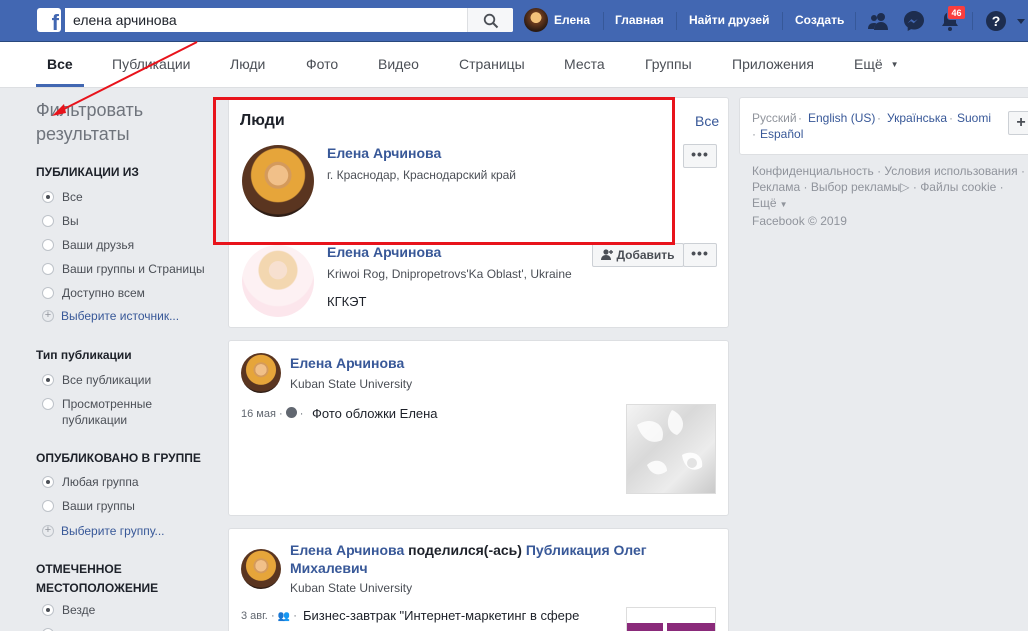  What do you see at coordinates (668, 65) in the screenshot?
I see `tab-groups: Группы` at bounding box center [668, 65].